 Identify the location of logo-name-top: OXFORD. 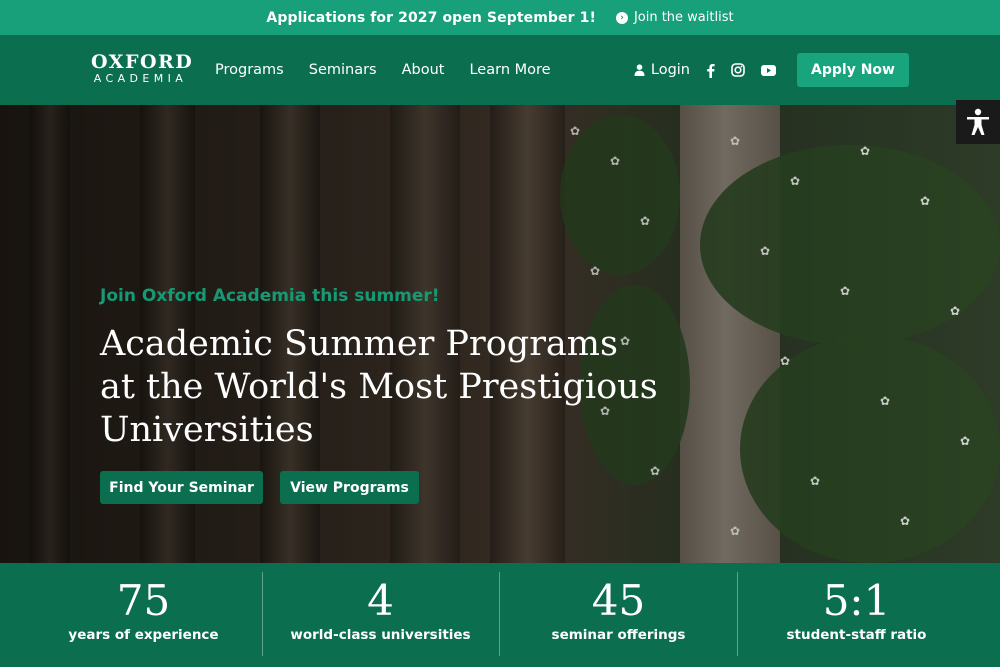
(142, 62).